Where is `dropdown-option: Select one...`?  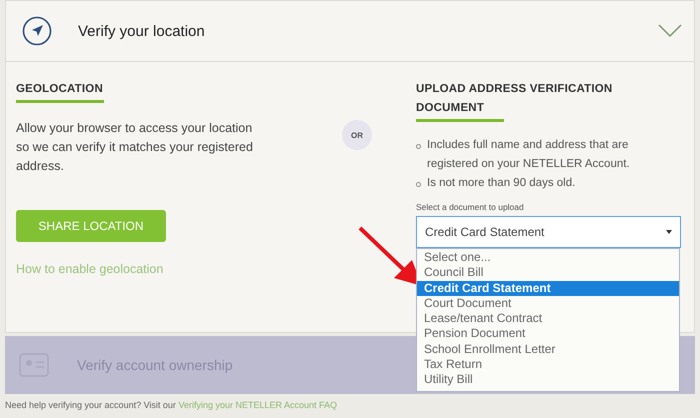
dropdown-option: Select one... is located at coordinates (548, 258).